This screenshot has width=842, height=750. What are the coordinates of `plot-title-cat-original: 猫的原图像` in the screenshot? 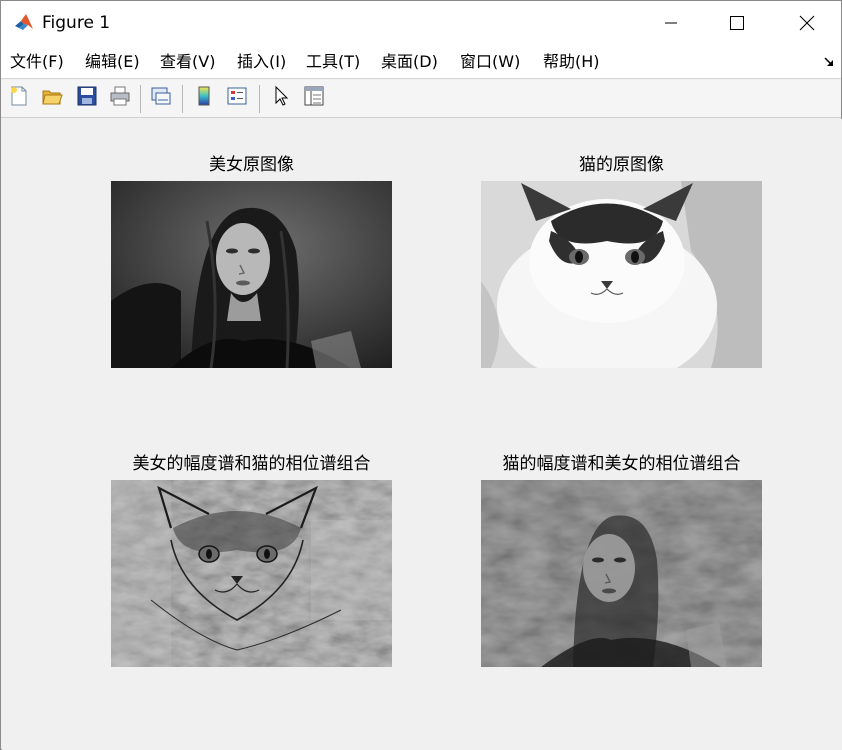 It's located at (621, 165).